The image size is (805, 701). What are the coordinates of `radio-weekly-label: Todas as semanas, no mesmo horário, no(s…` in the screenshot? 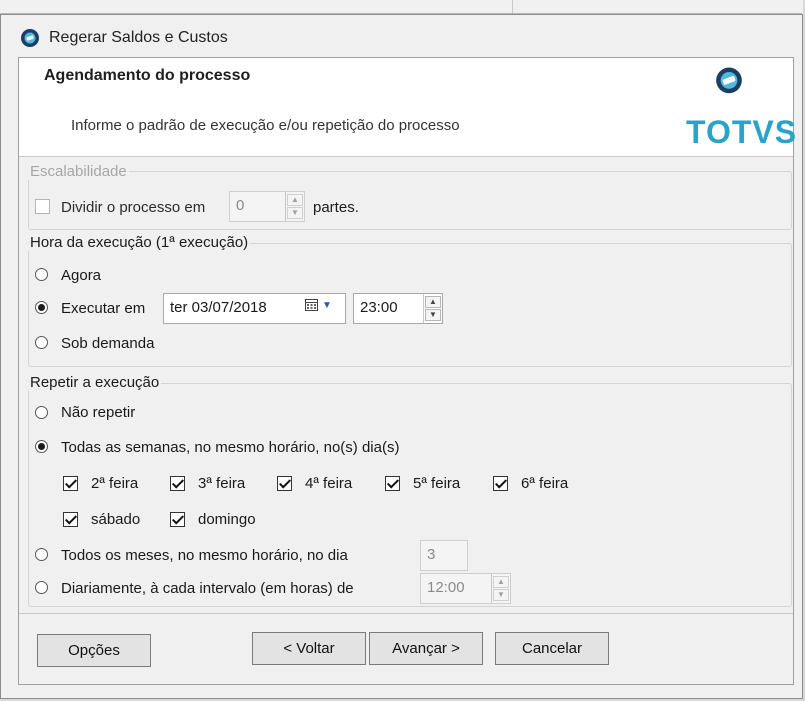 It's located at (230, 447).